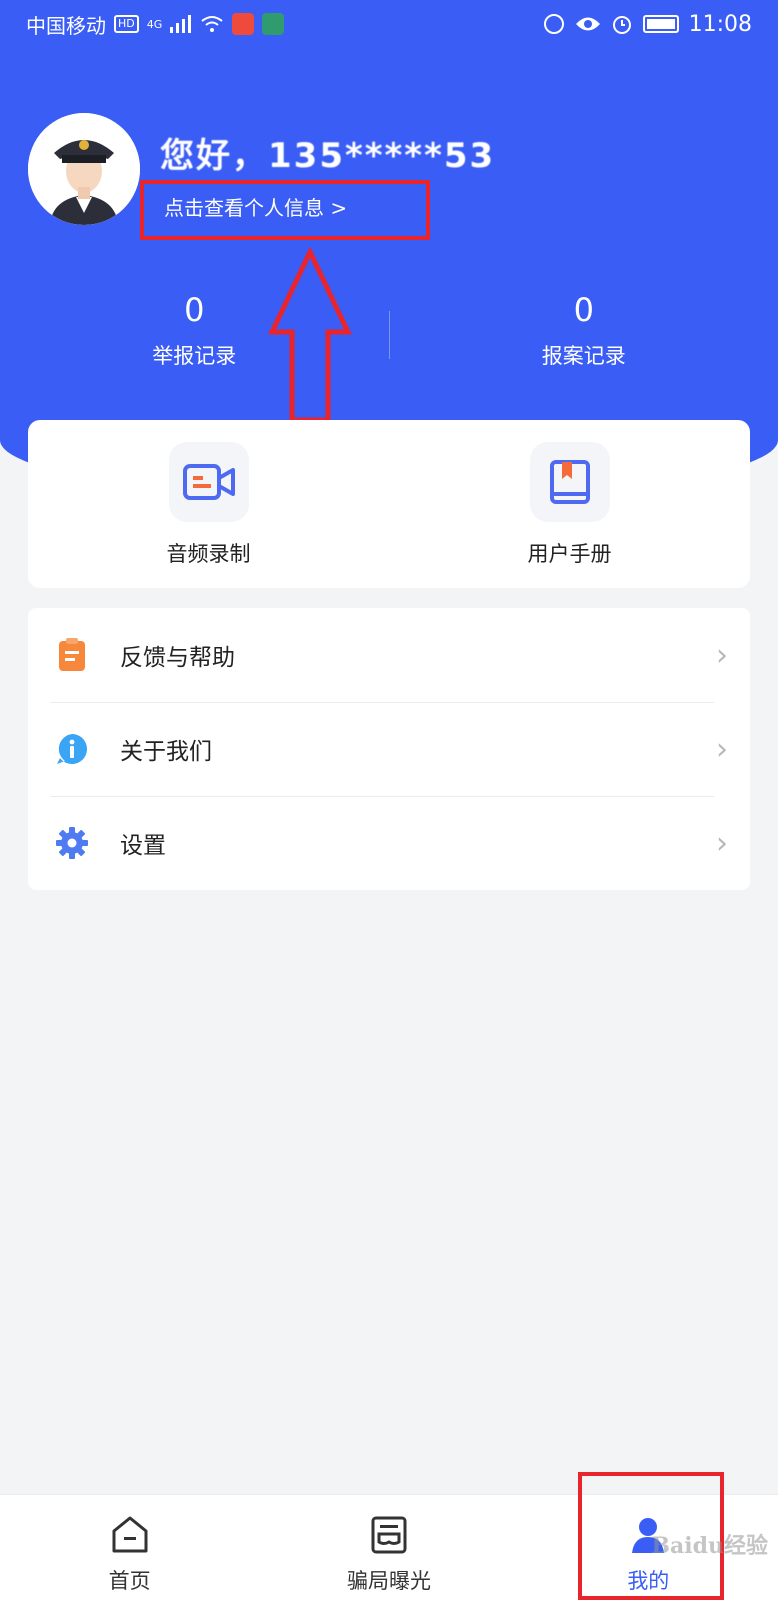 This screenshot has width=778, height=1600. What do you see at coordinates (130, 1534) in the screenshot?
I see `home-icon` at bounding box center [130, 1534].